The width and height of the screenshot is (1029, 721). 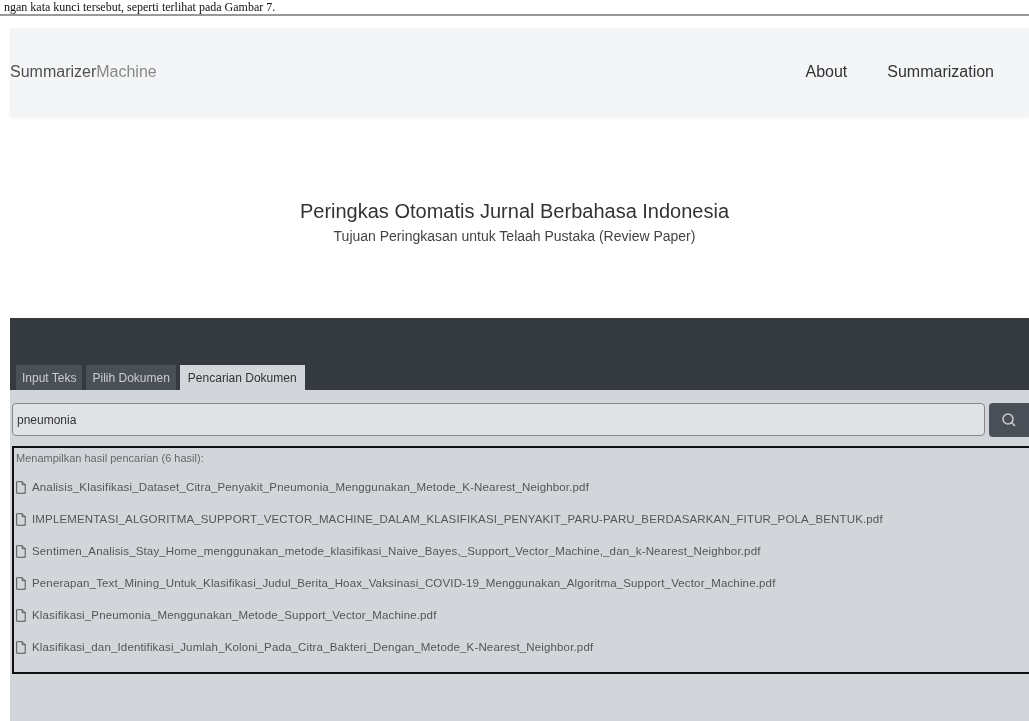 I want to click on file-link: Klasifikasi_Pneumonia_Menggunakan_Metode_Support_Vector_Machine.pdf, so click(x=234, y=615).